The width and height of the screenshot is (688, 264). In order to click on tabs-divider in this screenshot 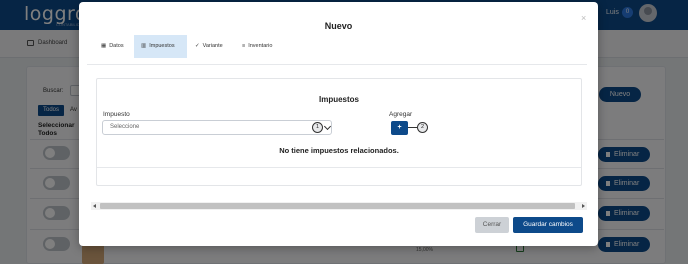, I will do `click(337, 64)`.